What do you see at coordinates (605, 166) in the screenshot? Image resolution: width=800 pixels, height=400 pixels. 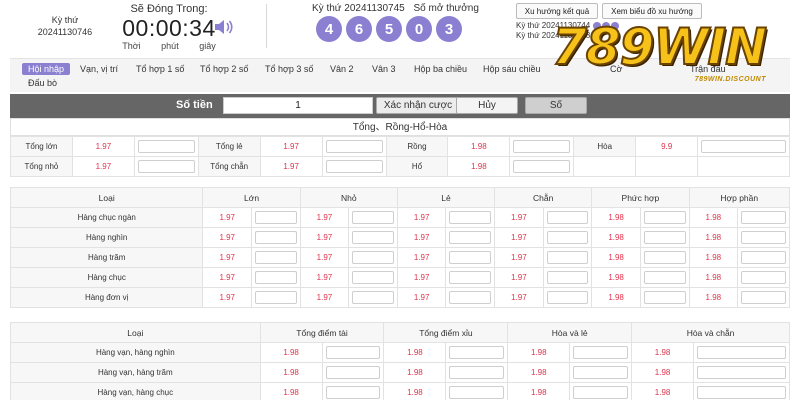 I see `empty-cell` at bounding box center [605, 166].